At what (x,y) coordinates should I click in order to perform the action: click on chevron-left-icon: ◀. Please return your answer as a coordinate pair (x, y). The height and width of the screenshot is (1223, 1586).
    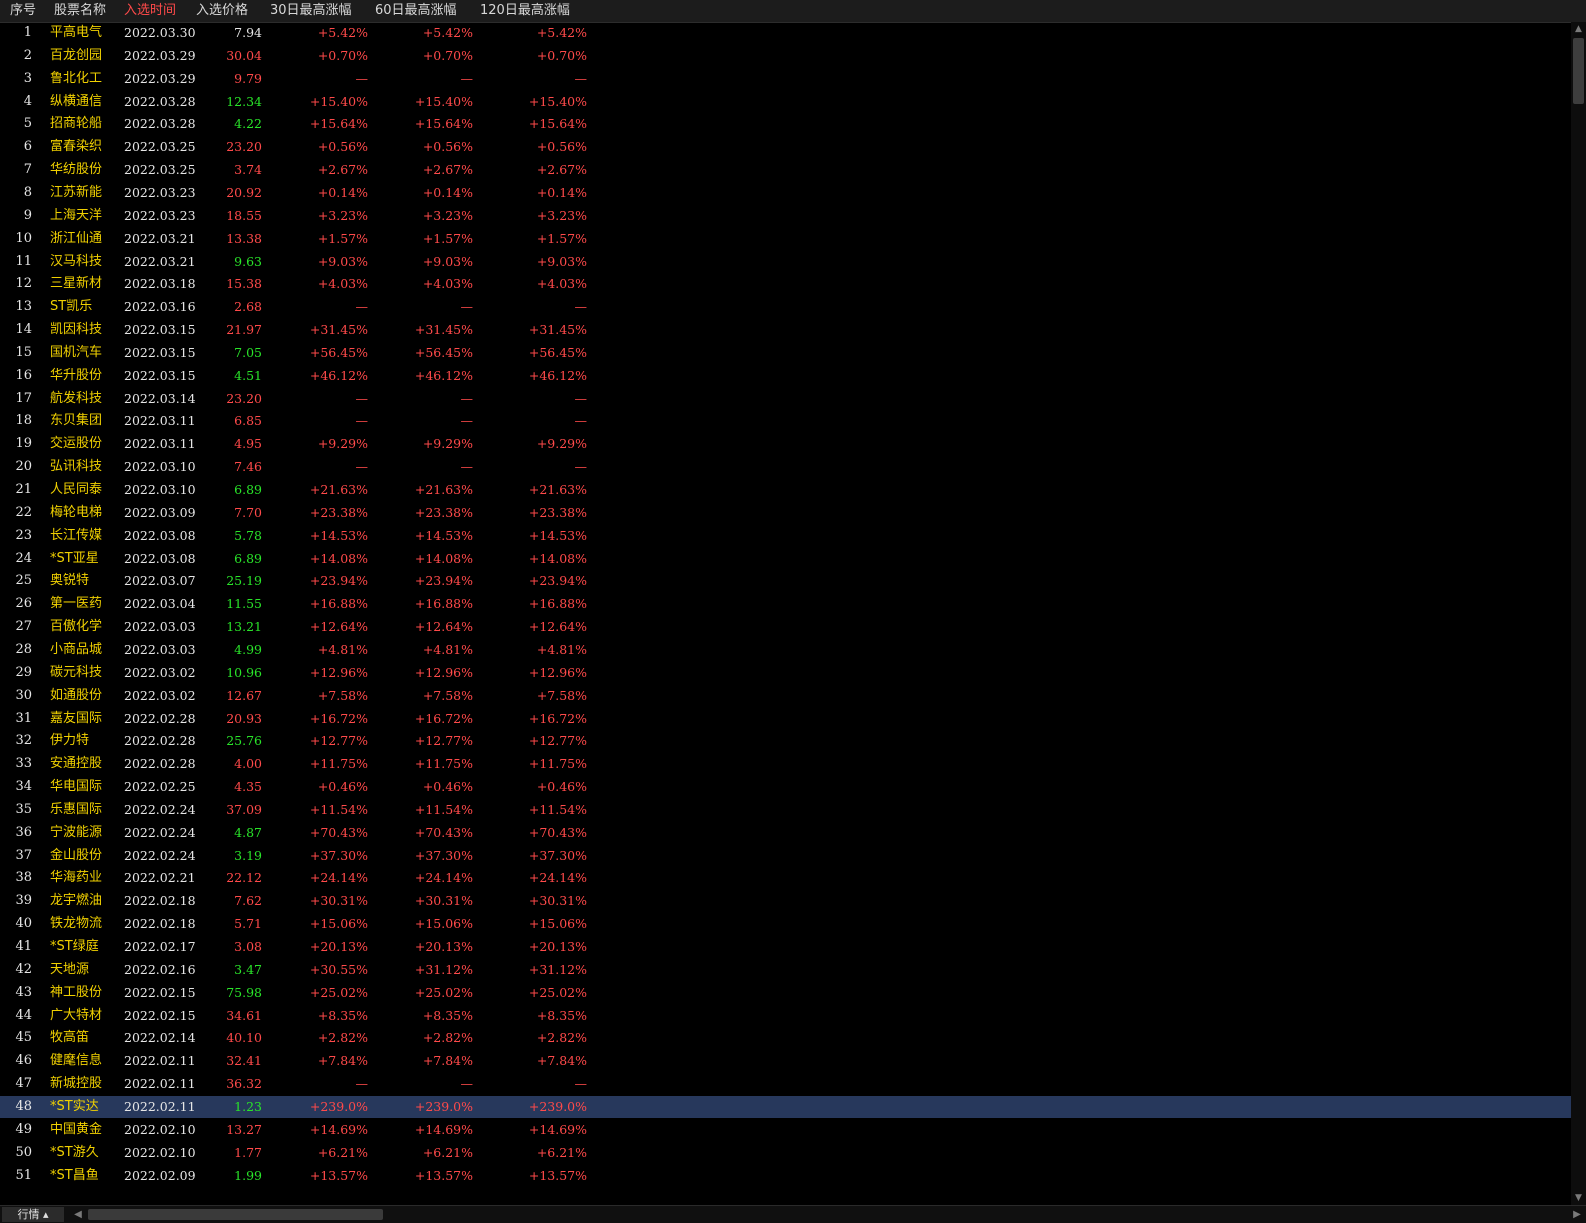
    Looking at the image, I should click on (78, 1214).